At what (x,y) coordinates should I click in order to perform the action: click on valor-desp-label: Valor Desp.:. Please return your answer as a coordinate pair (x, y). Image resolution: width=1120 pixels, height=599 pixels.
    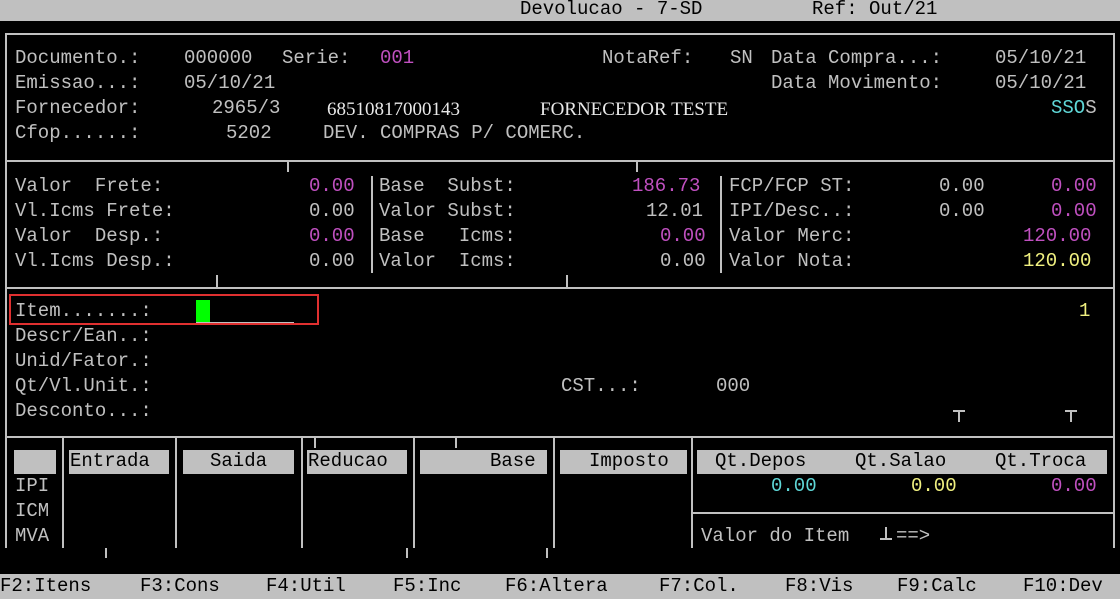
    Looking at the image, I should click on (89, 236).